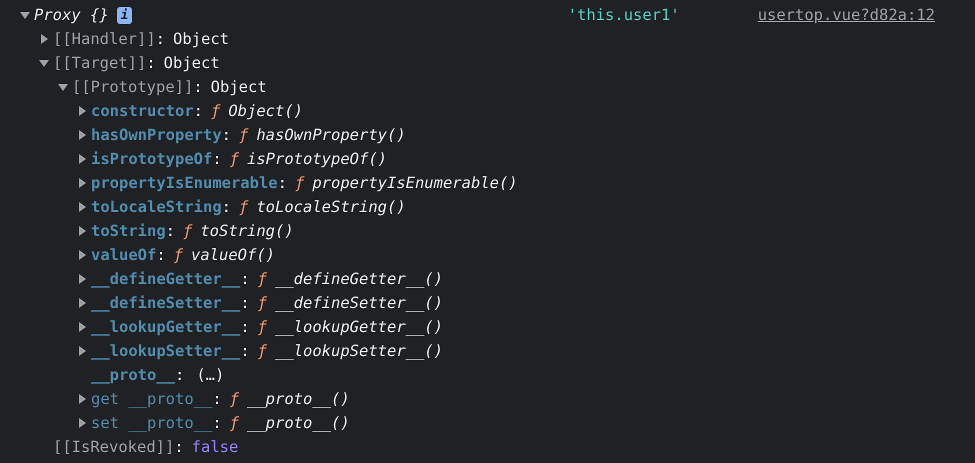 This screenshot has height=463, width=975. I want to click on property-value: __defineSetter__(), so click(359, 303).